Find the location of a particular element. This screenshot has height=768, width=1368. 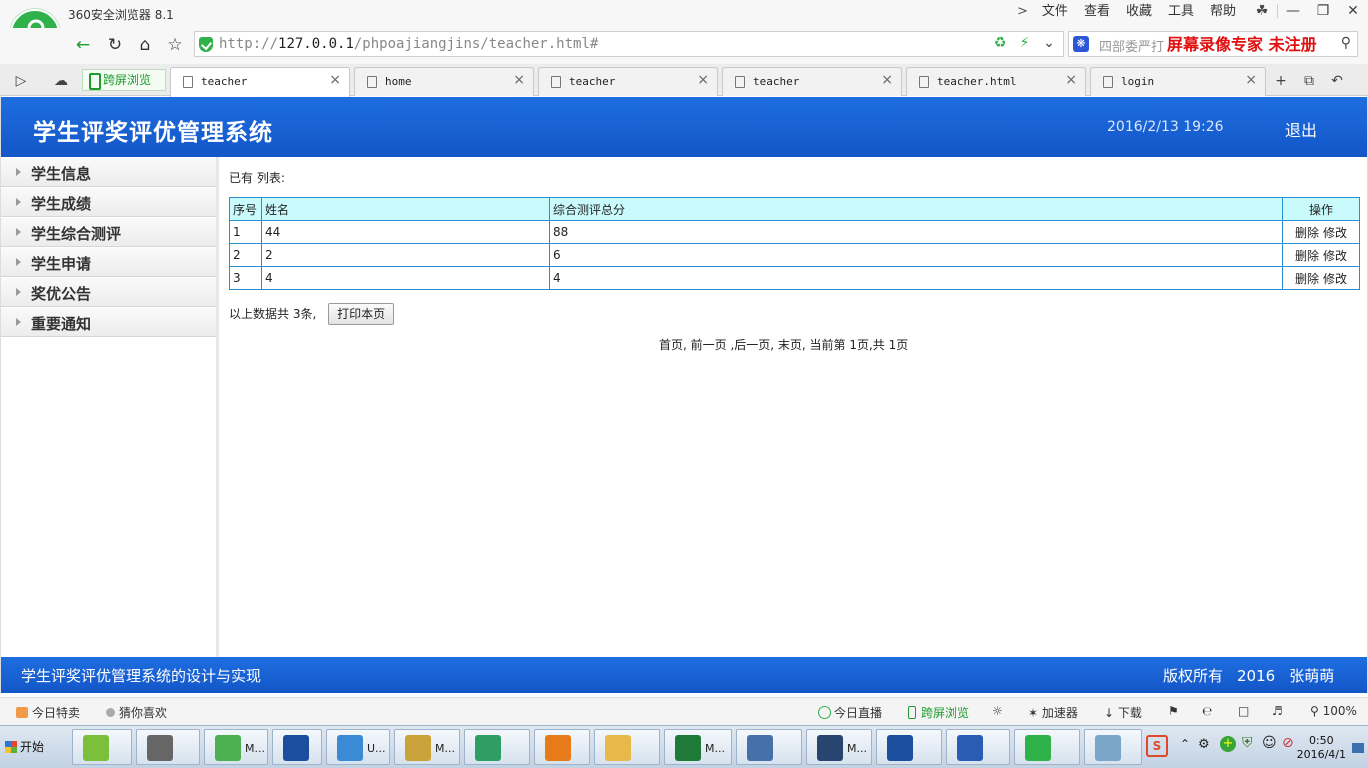

security-shield-icon is located at coordinates (206, 44).